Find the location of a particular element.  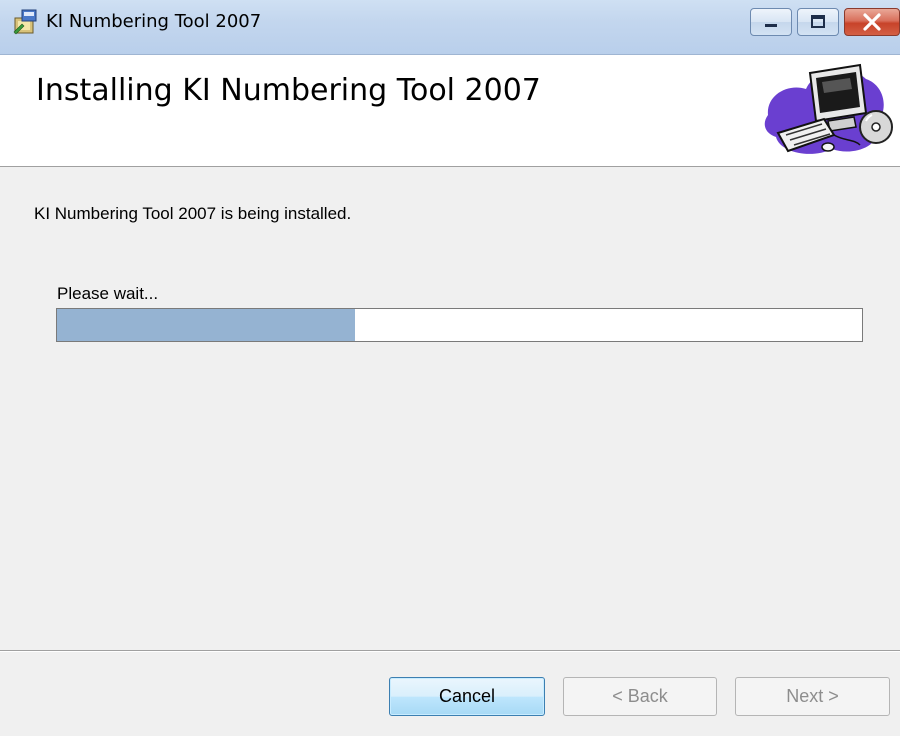

close-icon is located at coordinates (872, 22).